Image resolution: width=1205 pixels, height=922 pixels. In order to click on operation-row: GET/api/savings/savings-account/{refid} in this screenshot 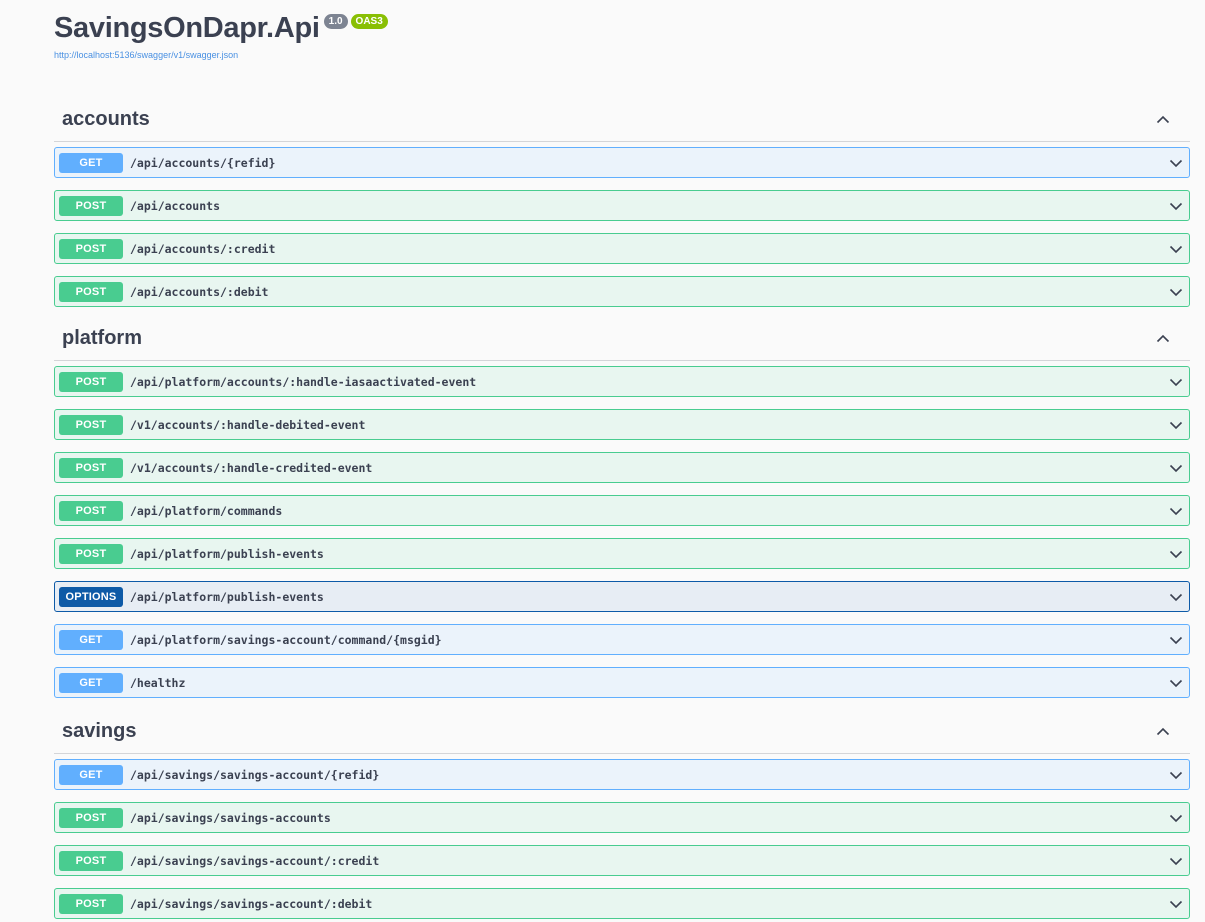, I will do `click(622, 774)`.